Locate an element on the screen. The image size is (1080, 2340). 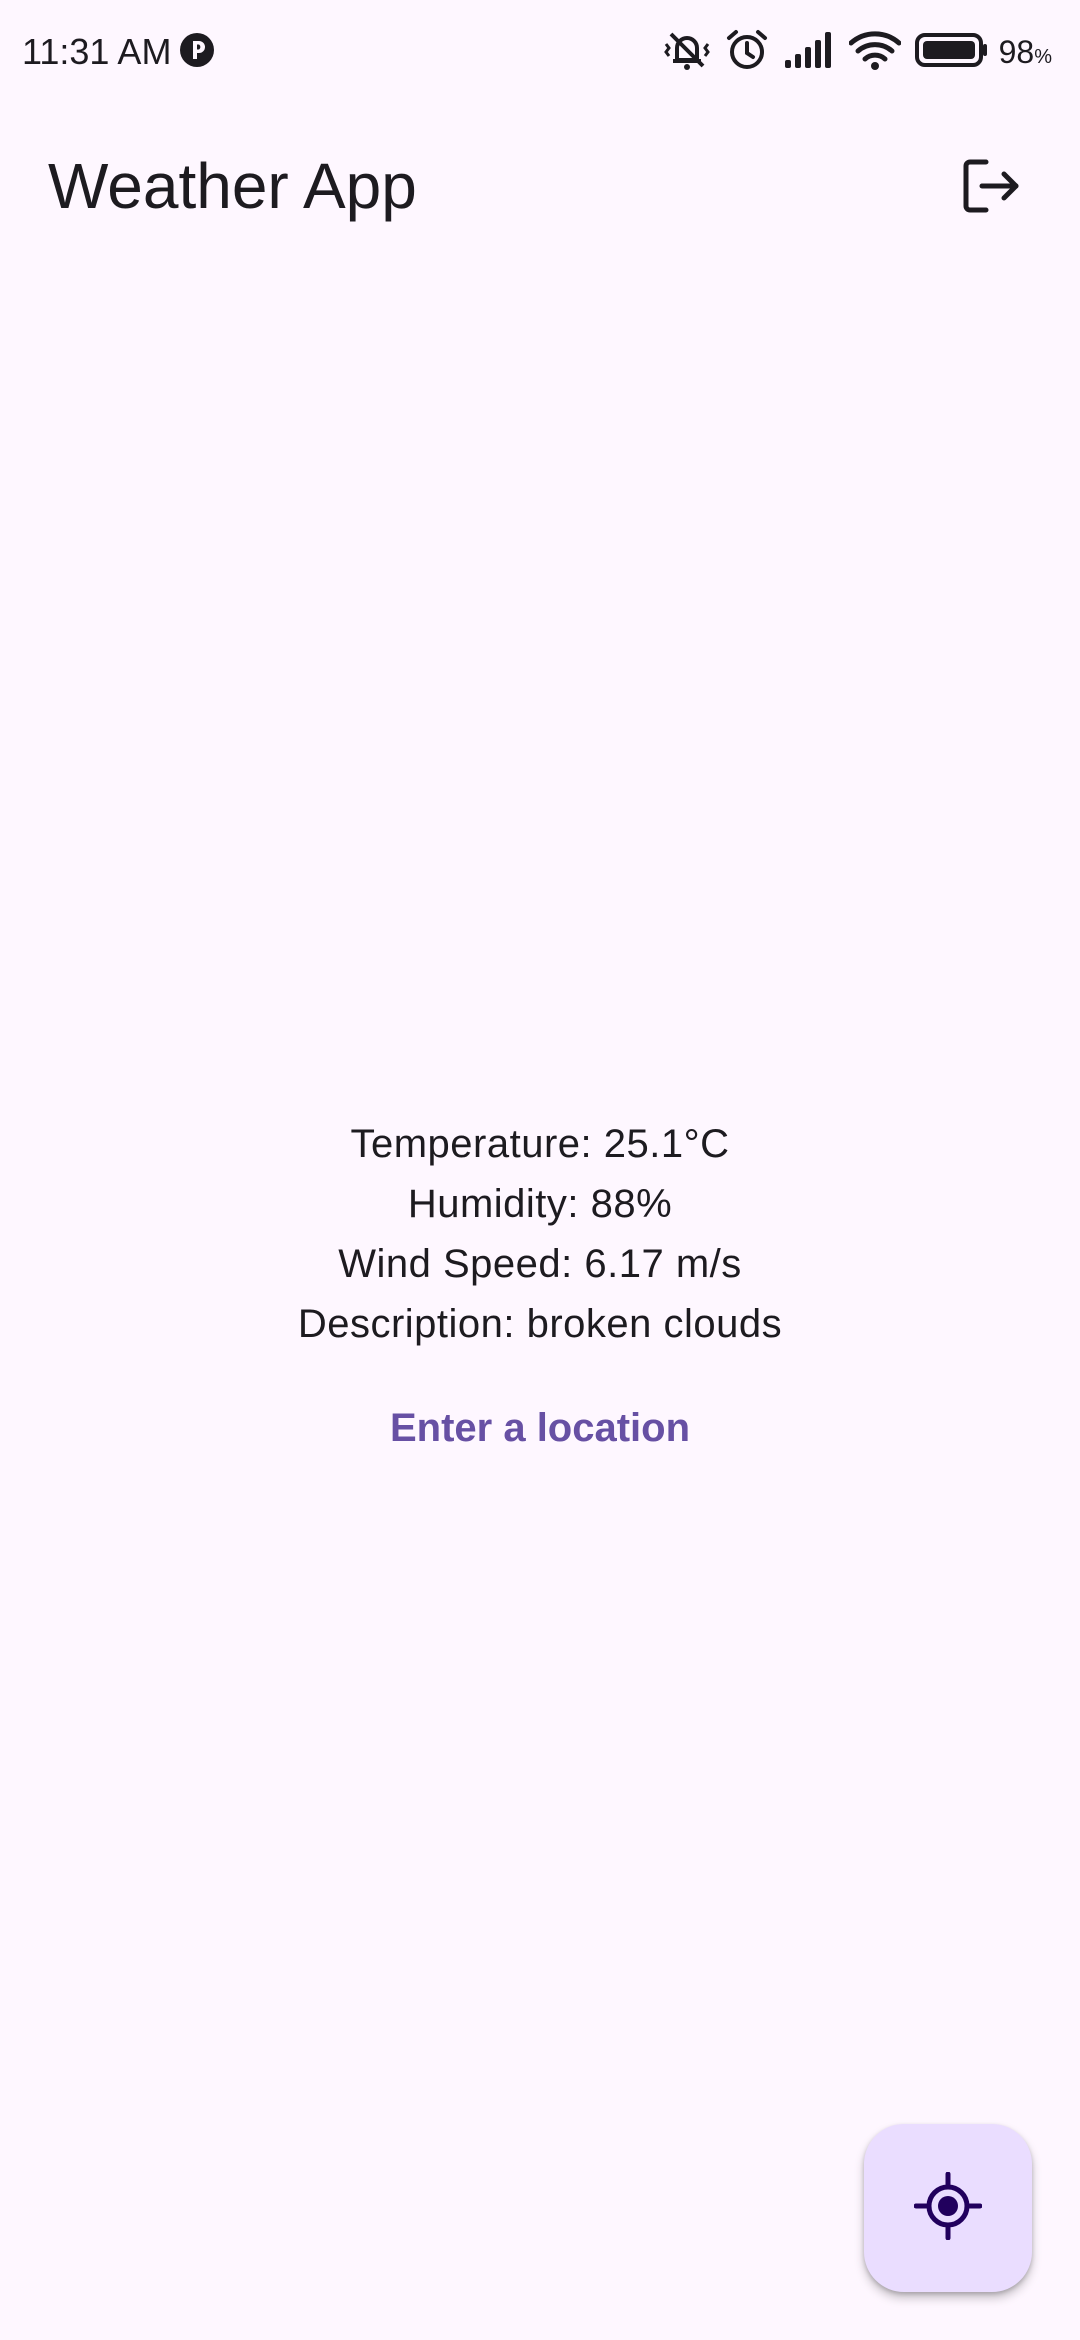
status-left: 11:31 AM is located at coordinates (118, 52).